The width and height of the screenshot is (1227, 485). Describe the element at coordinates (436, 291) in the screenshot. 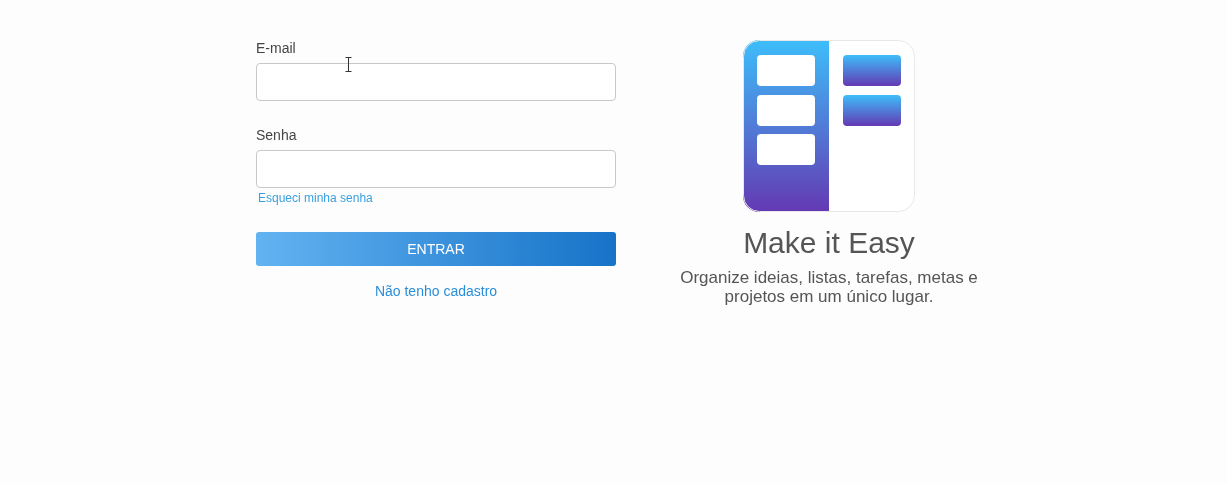

I see `signup-link: Não tenho cadastro` at that location.